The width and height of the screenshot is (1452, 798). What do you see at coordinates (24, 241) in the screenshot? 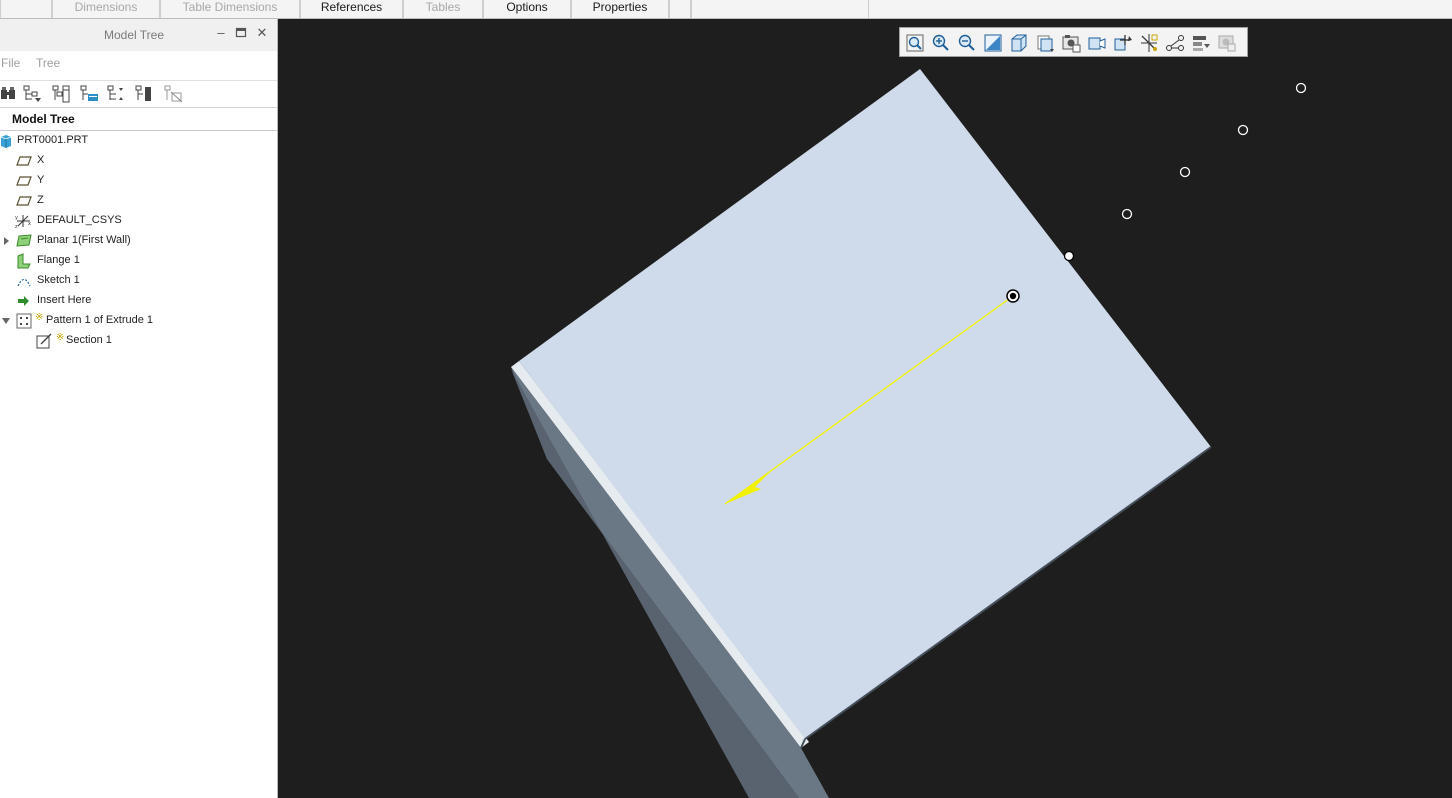
I see `planar-wall-icon` at bounding box center [24, 241].